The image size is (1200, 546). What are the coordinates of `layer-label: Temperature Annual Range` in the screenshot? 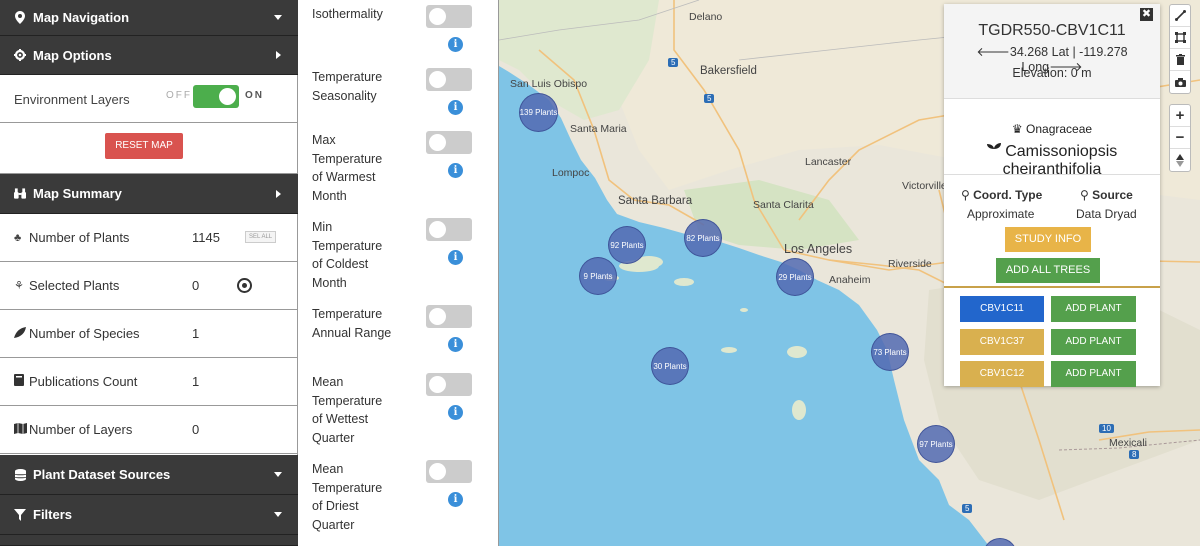 It's located at (352, 323).